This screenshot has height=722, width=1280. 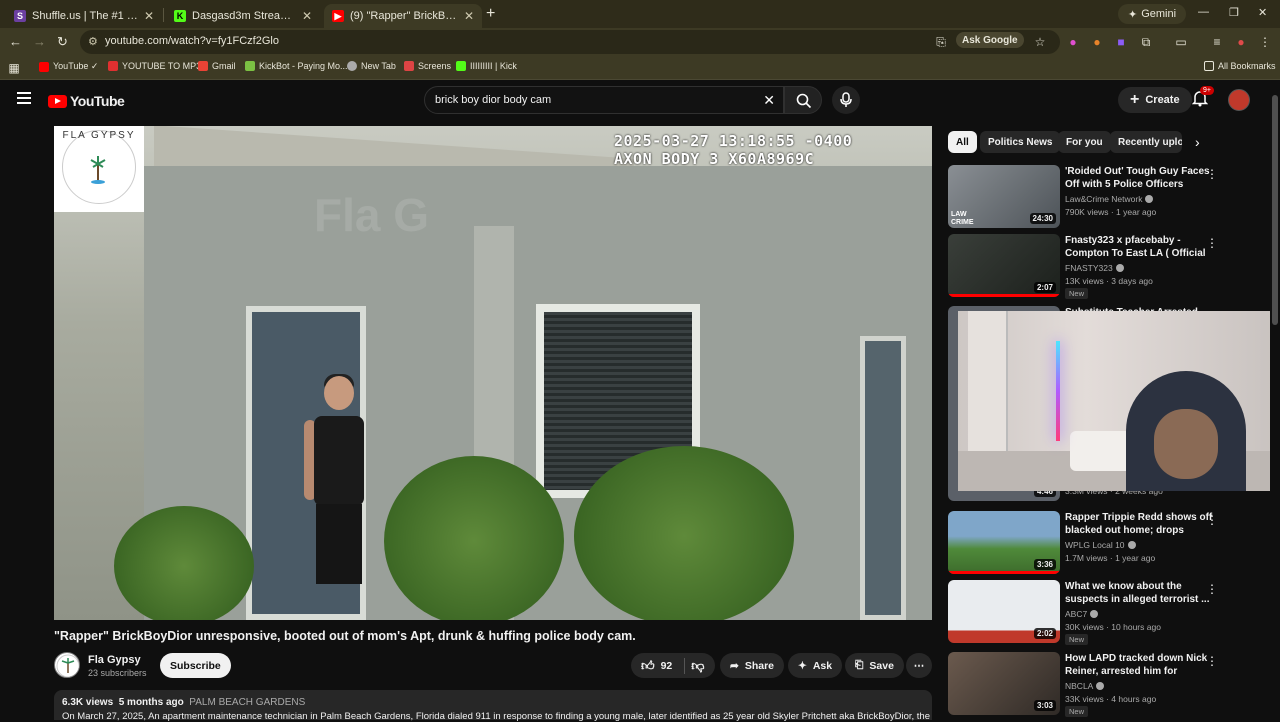 What do you see at coordinates (1275, 400) in the screenshot?
I see `page-scrollbar` at bounding box center [1275, 400].